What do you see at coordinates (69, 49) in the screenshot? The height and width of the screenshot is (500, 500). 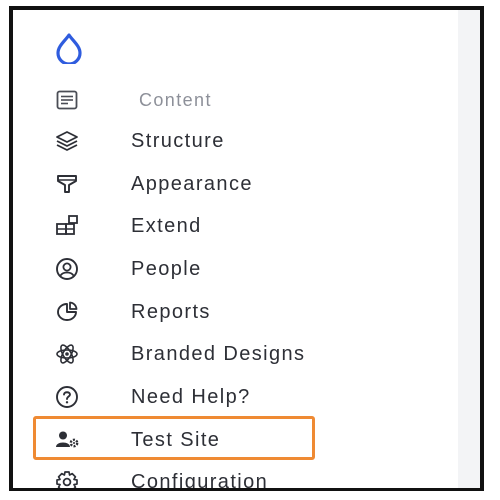 I see `drupal-drop-icon` at bounding box center [69, 49].